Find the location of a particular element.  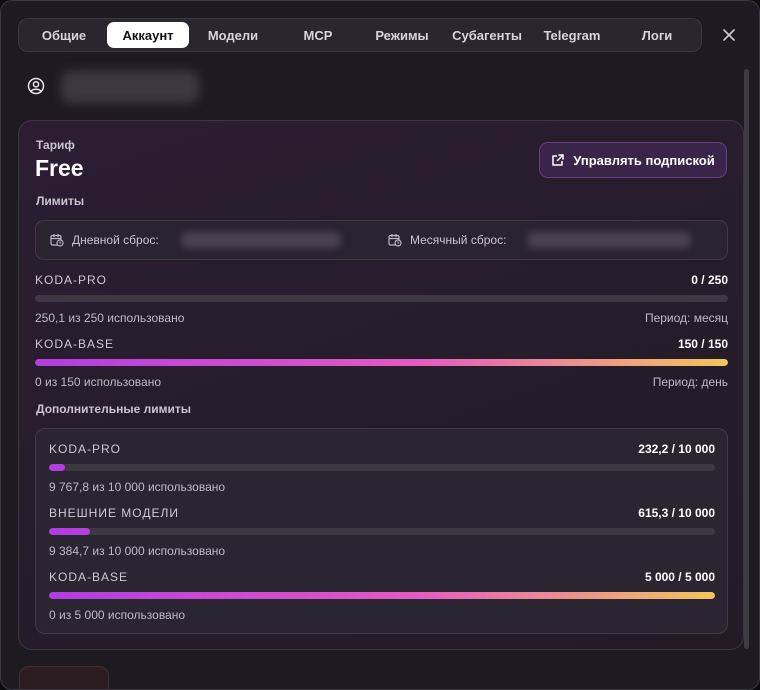

limit-count: 5 000 / 5 000 is located at coordinates (679, 577).